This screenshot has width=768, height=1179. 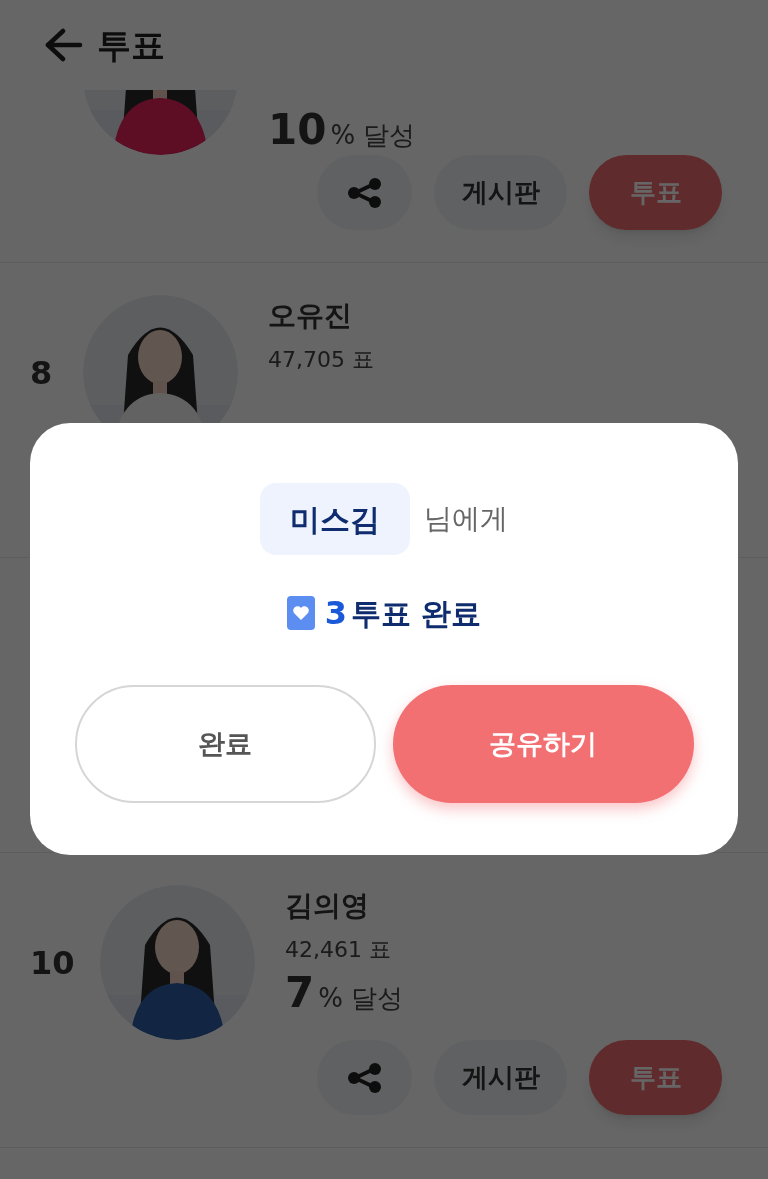 What do you see at coordinates (310, 316) in the screenshot?
I see `candidate-name: 오유진` at bounding box center [310, 316].